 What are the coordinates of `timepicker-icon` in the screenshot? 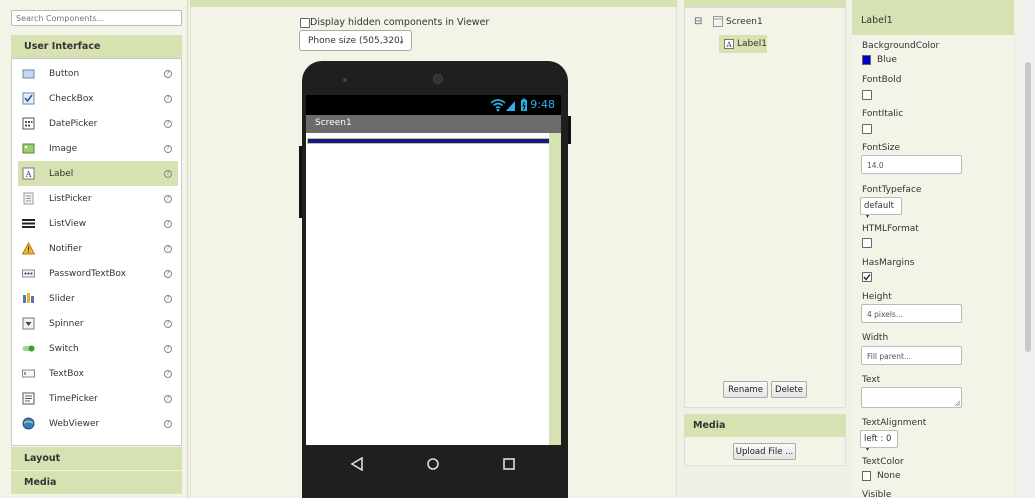 It's located at (28, 398).